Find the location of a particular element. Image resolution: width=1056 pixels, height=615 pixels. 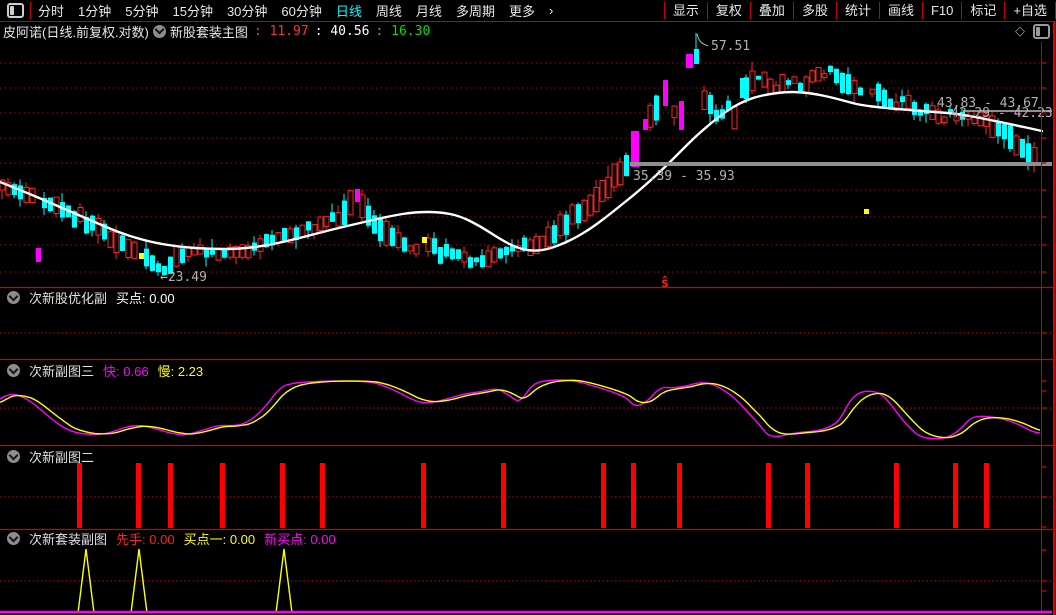

layout-panes-icon is located at coordinates (15, 10).